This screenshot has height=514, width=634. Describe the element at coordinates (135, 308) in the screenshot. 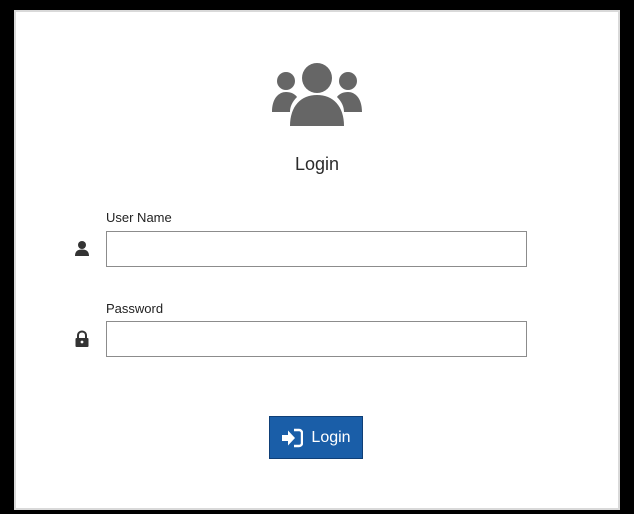

I see `password-label: Password` at that location.